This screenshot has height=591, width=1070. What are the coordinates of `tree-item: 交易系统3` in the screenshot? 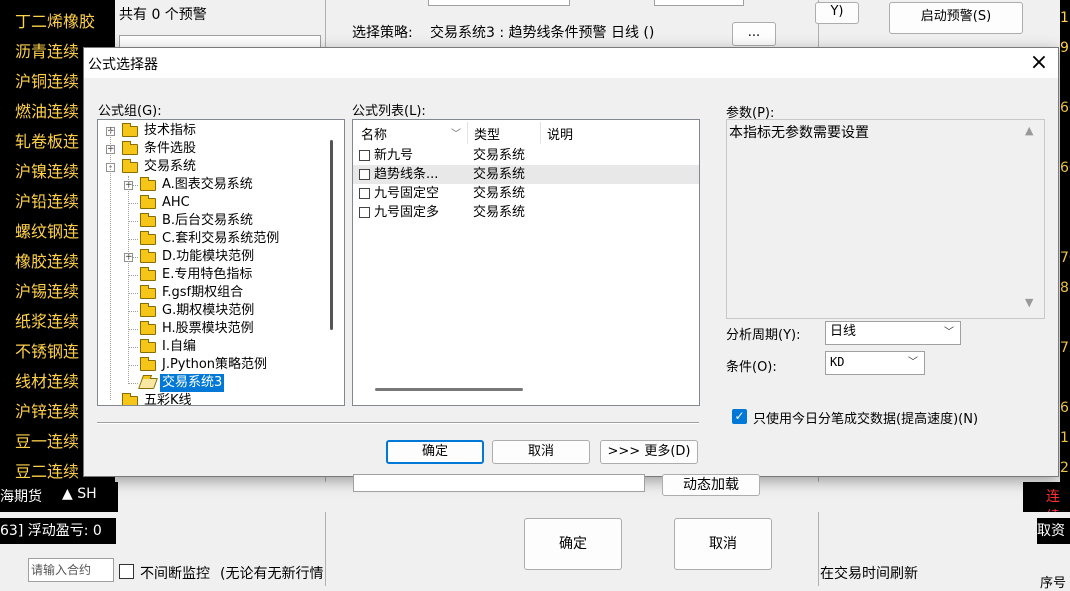 It's located at (213, 383).